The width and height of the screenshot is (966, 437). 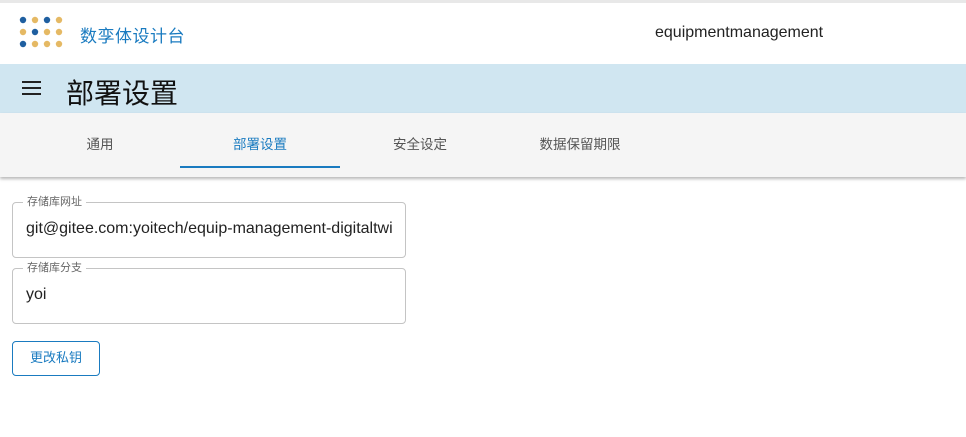 What do you see at coordinates (483, 88) in the screenshot?
I see `page-titlebar: 部署设置` at bounding box center [483, 88].